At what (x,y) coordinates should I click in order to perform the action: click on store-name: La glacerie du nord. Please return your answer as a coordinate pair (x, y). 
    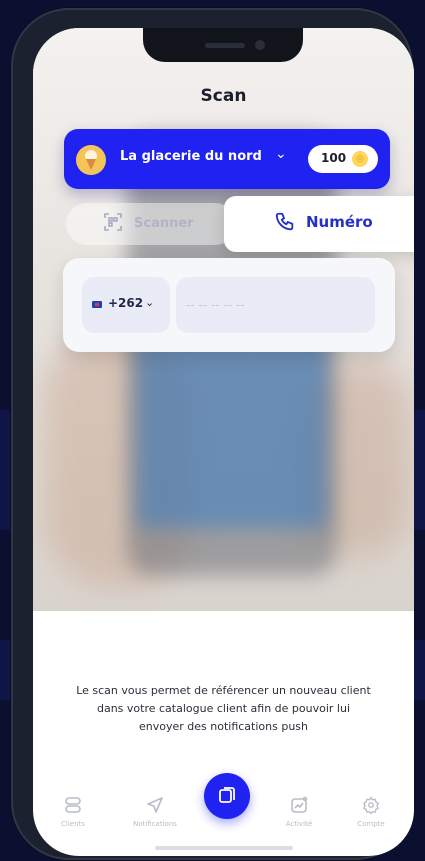
    Looking at the image, I should click on (191, 156).